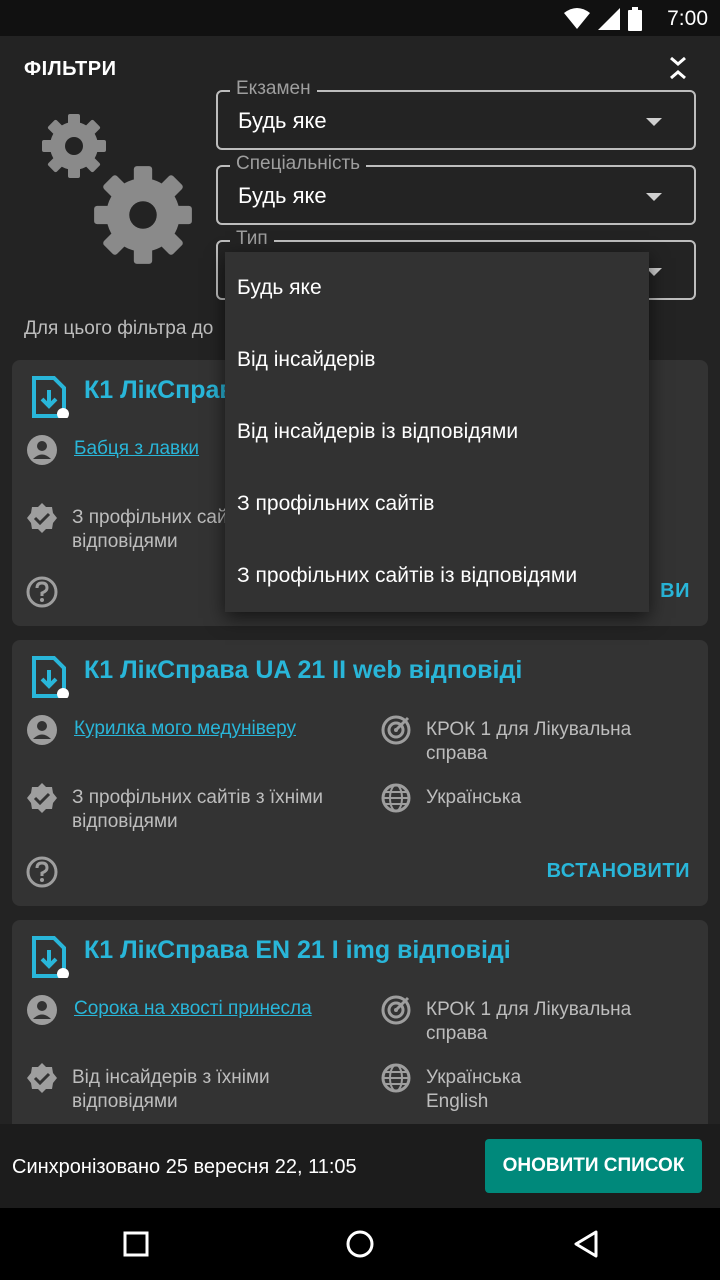  What do you see at coordinates (635, 19) in the screenshot?
I see `battery-icon` at bounding box center [635, 19].